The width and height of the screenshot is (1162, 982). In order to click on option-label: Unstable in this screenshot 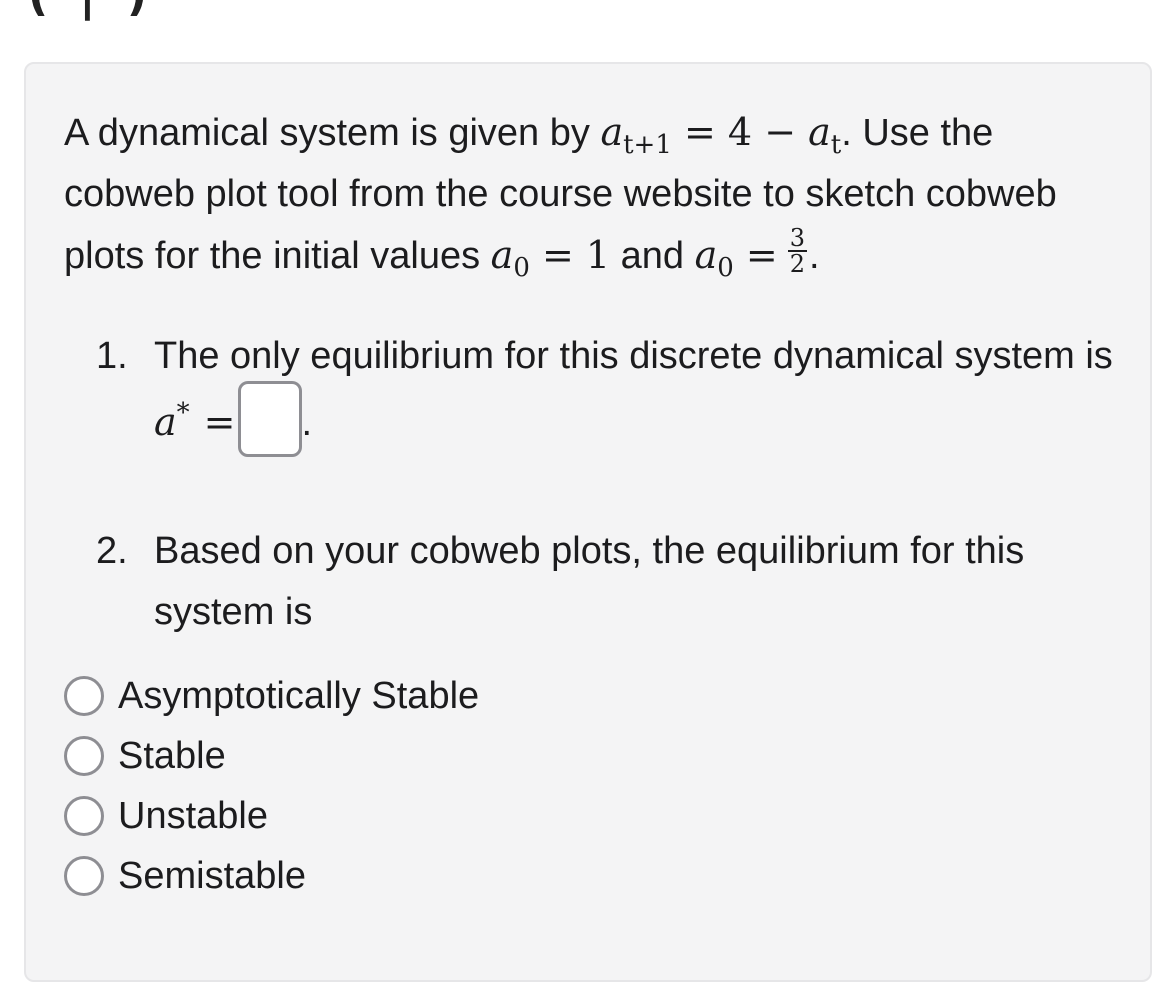, I will do `click(193, 815)`.